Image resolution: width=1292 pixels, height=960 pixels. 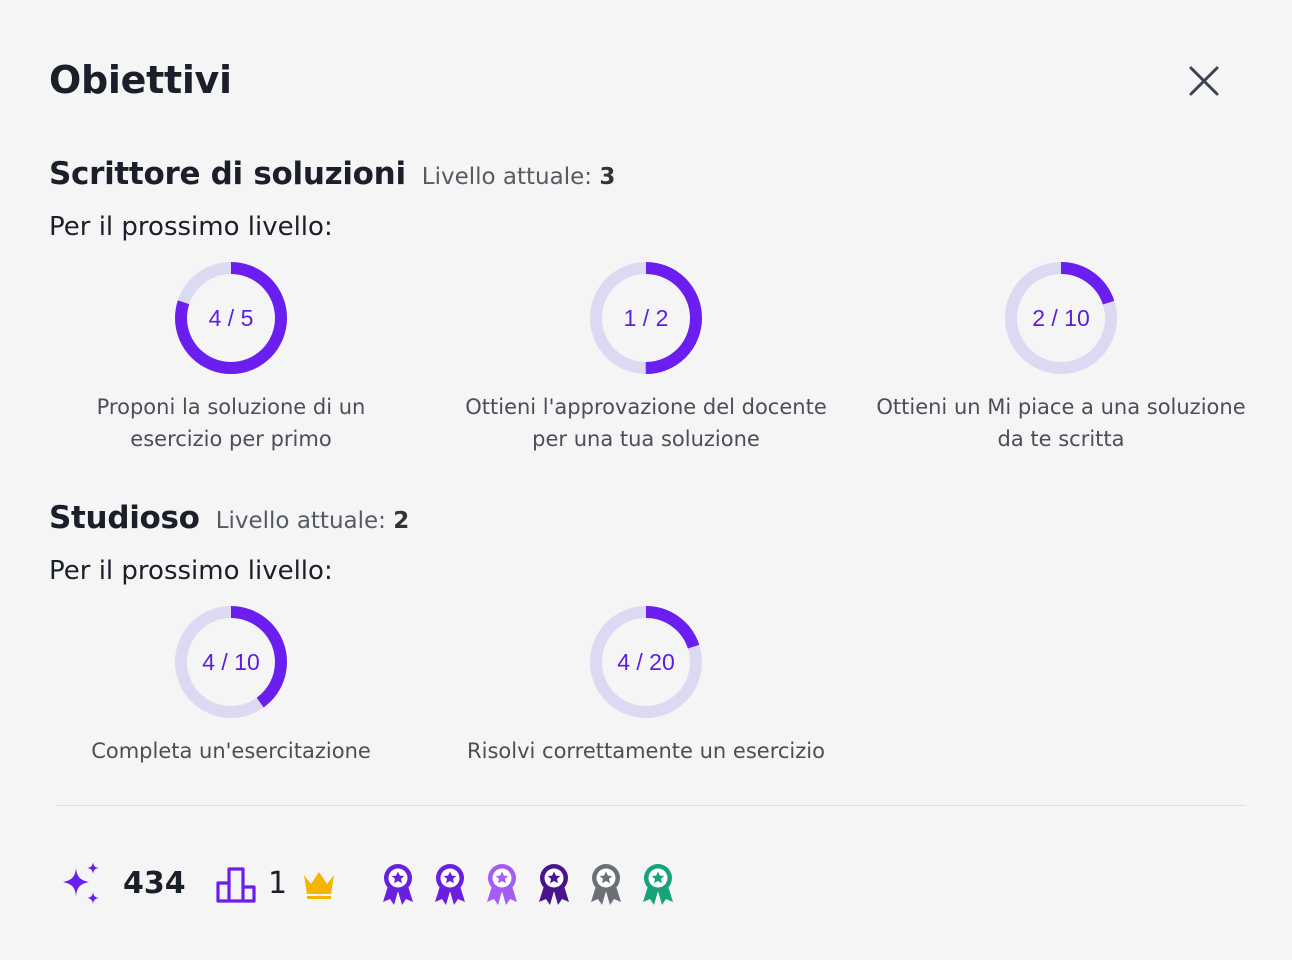 What do you see at coordinates (312, 521) in the screenshot?
I see `current-level: Livello attuale: 2` at bounding box center [312, 521].